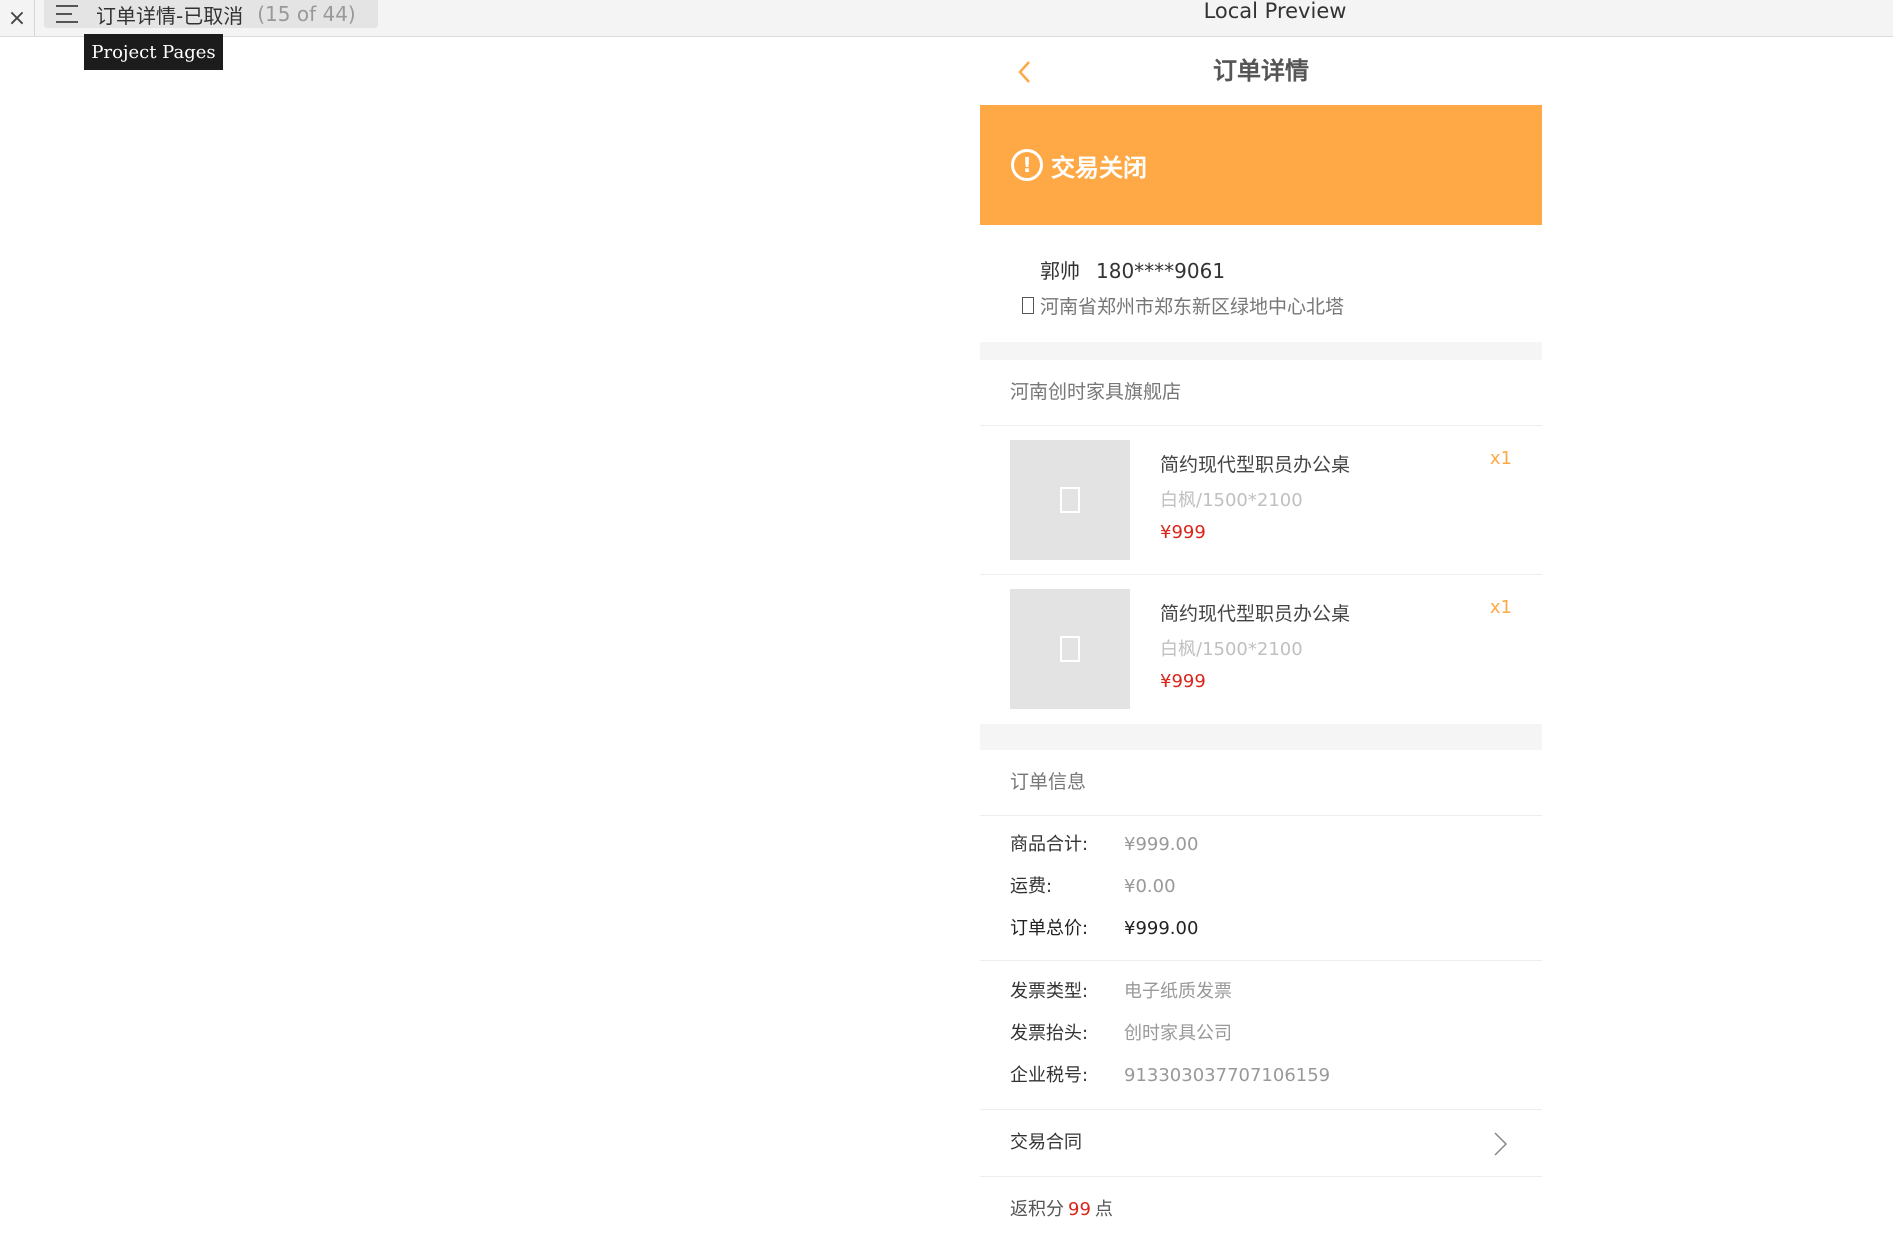 This screenshot has height=1245, width=1893. I want to click on points-suffix: 点, so click(1103, 1209).